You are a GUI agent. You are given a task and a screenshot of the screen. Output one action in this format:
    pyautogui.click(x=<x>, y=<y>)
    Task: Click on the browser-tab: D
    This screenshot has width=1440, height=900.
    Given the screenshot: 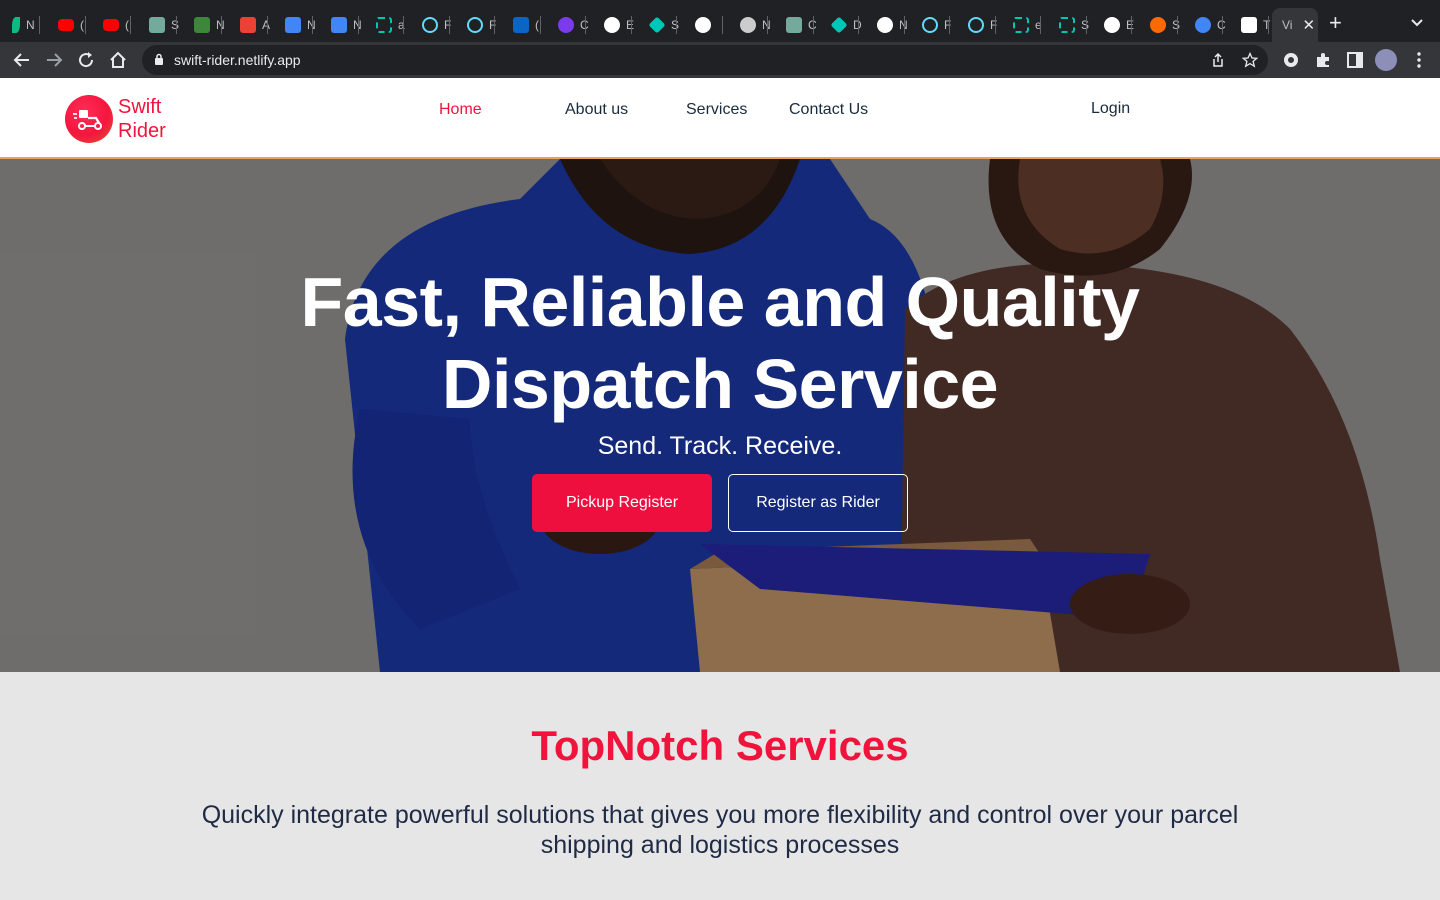 What is the action you would take?
    pyautogui.click(x=841, y=25)
    